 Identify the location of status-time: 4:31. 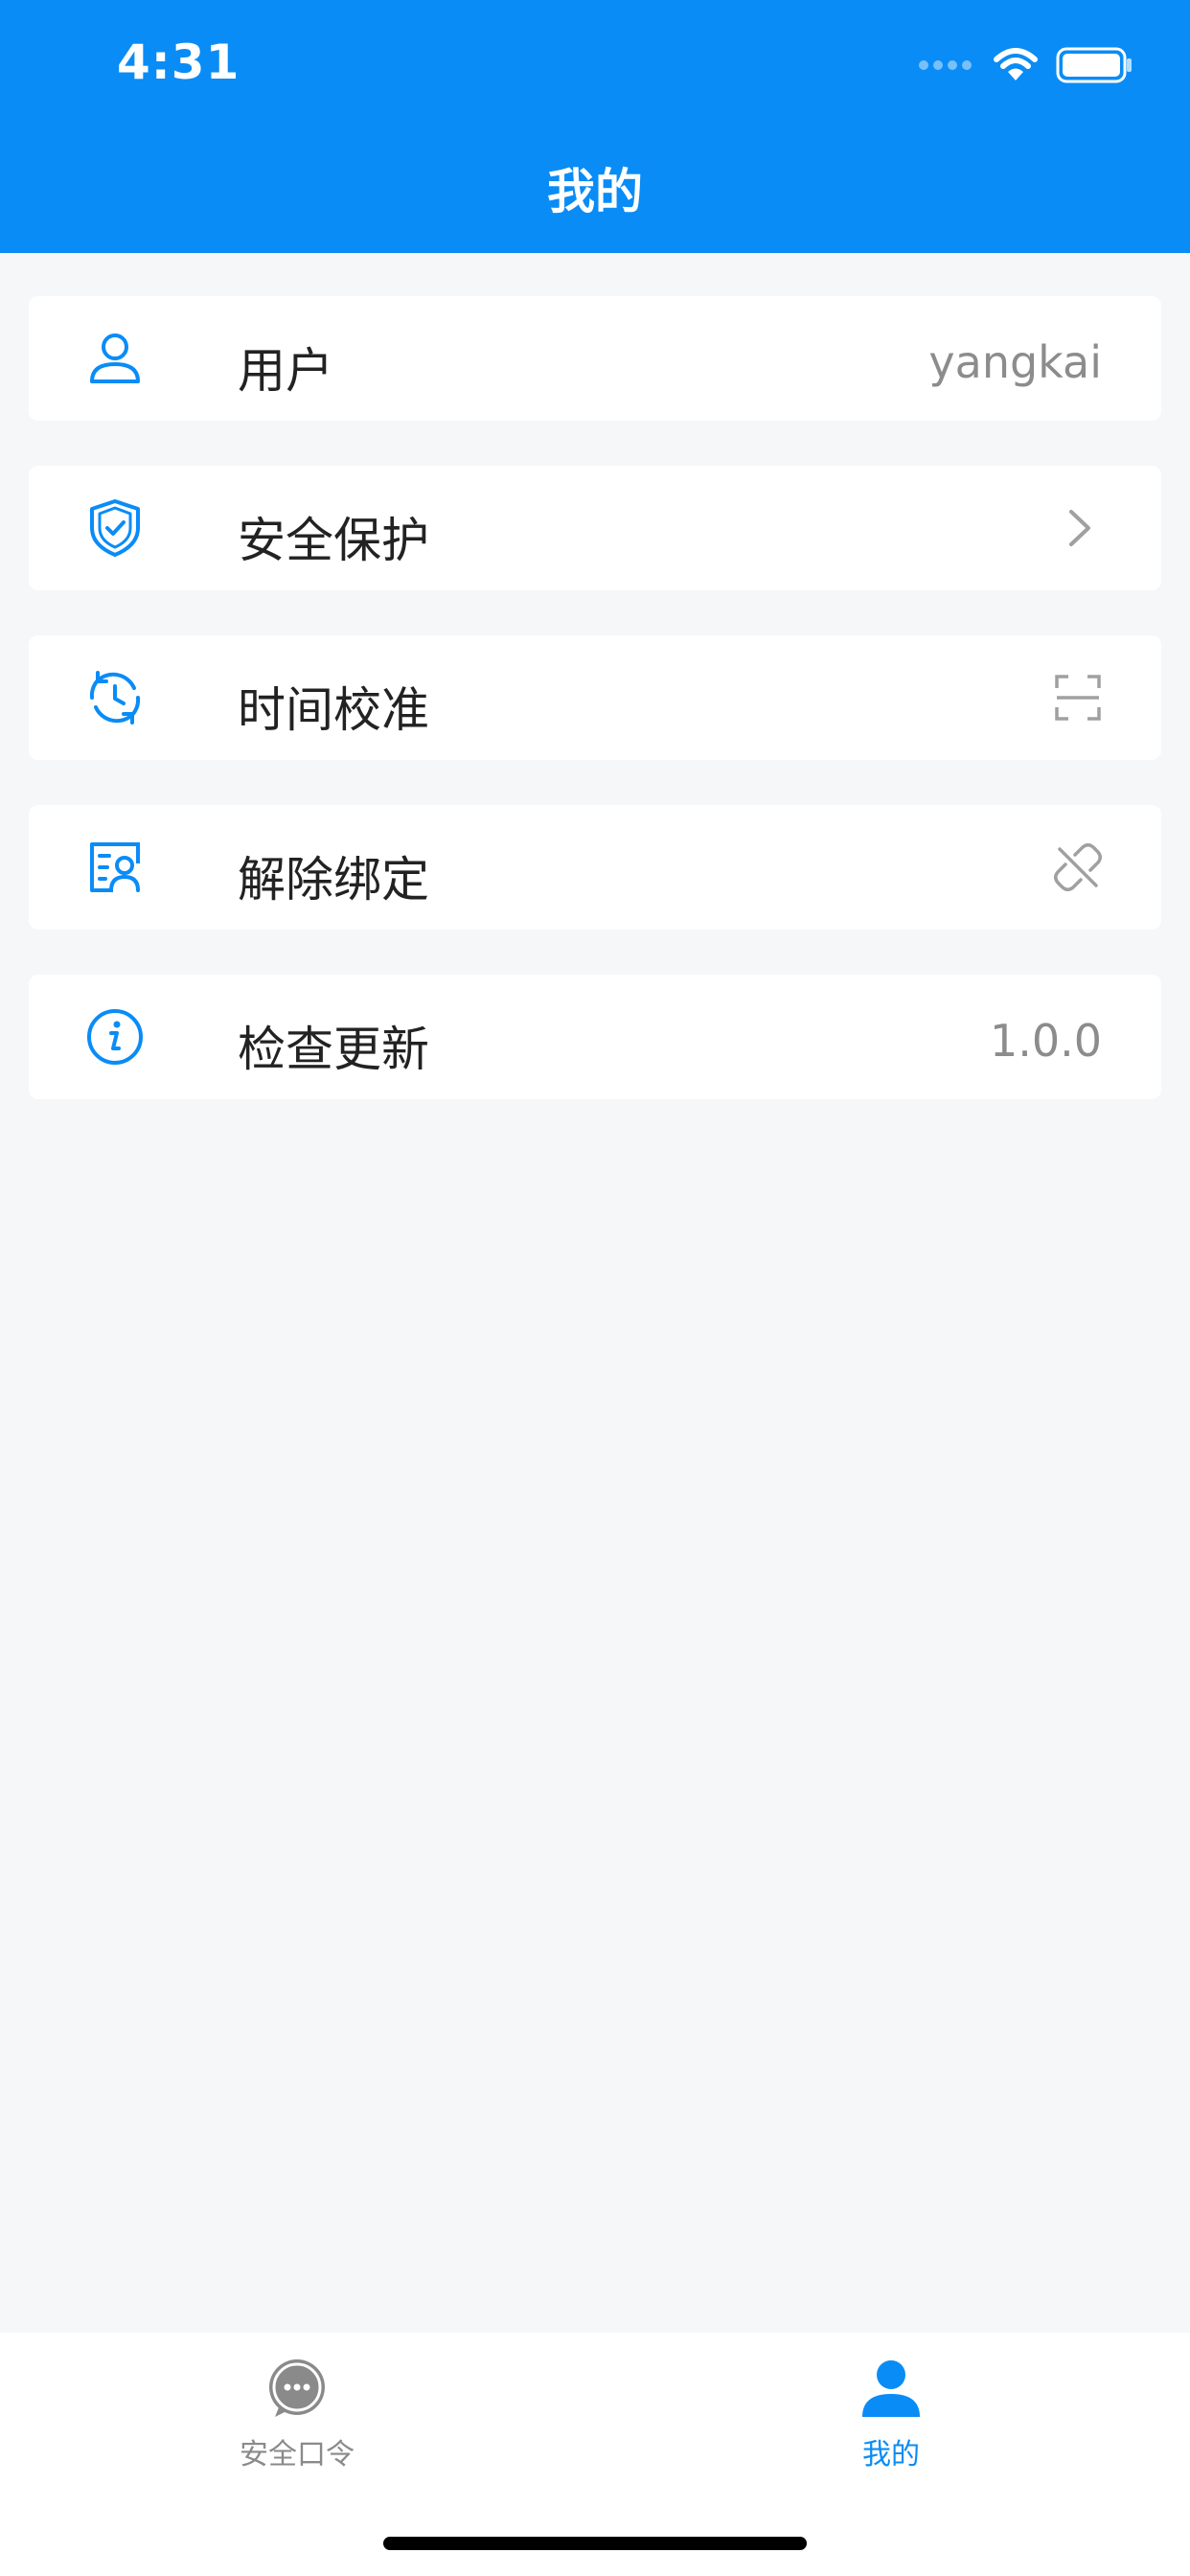
(179, 62).